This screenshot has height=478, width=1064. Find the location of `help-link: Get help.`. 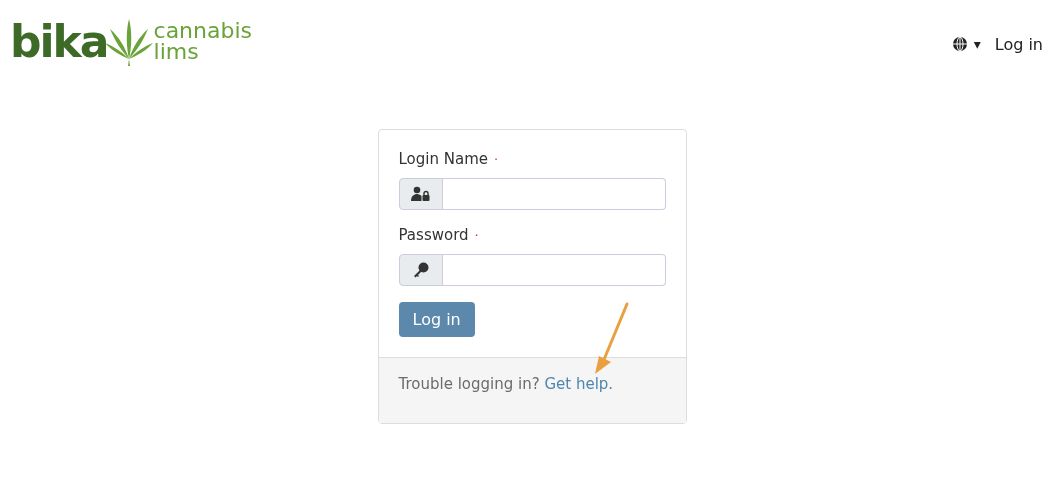

help-link: Get help. is located at coordinates (579, 384).